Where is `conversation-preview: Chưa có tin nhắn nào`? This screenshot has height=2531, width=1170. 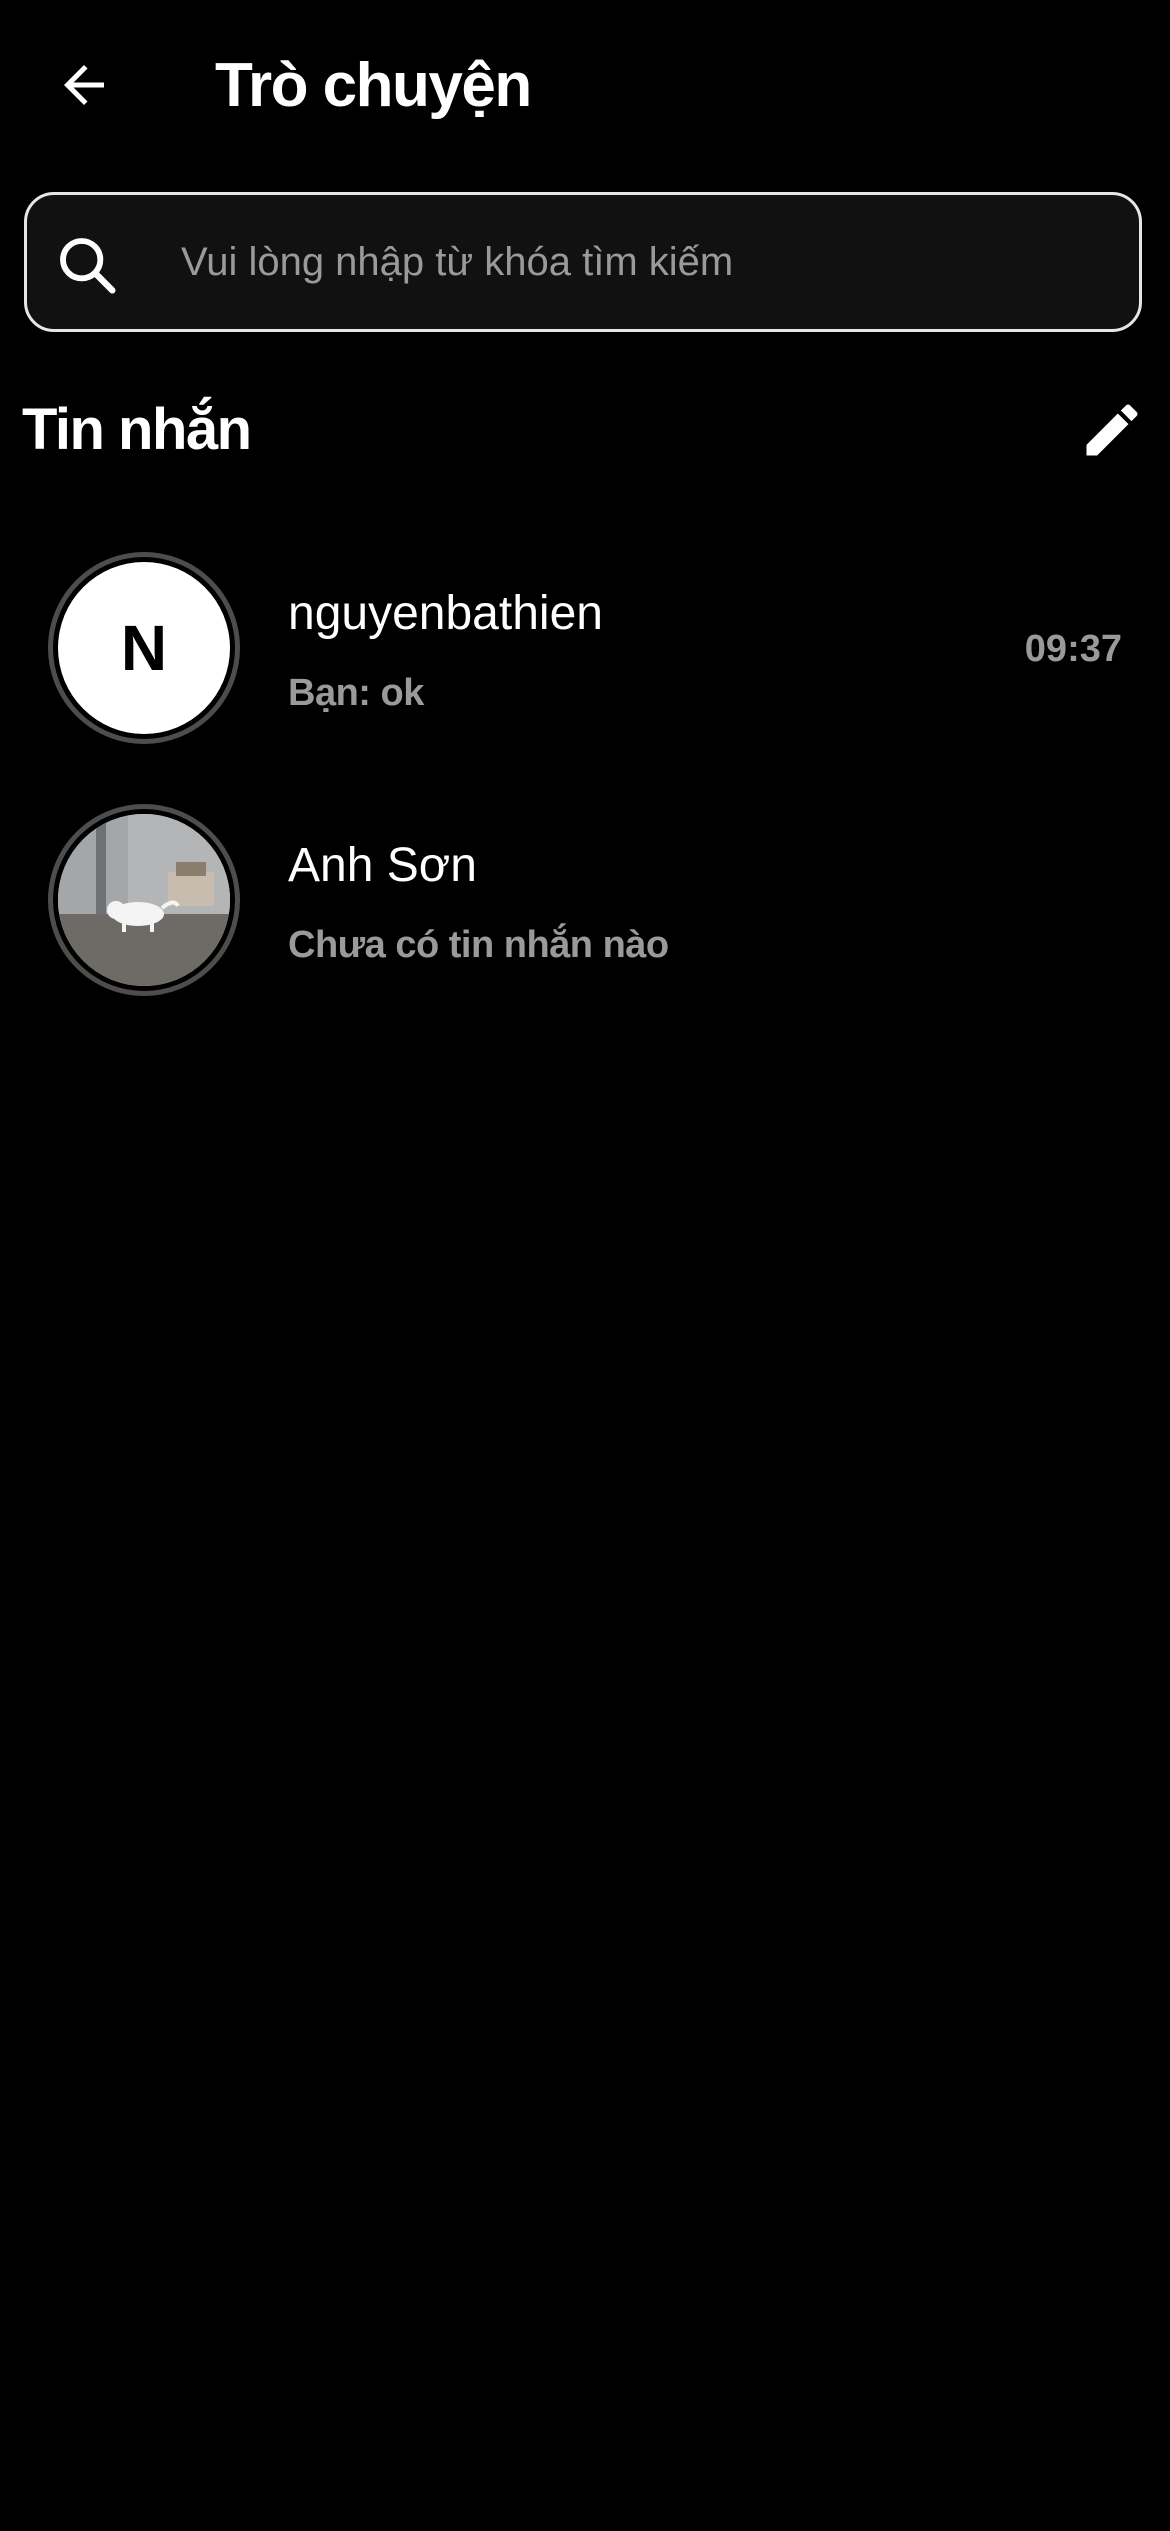
conversation-preview: Chưa có tin nhắn nào is located at coordinates (478, 945).